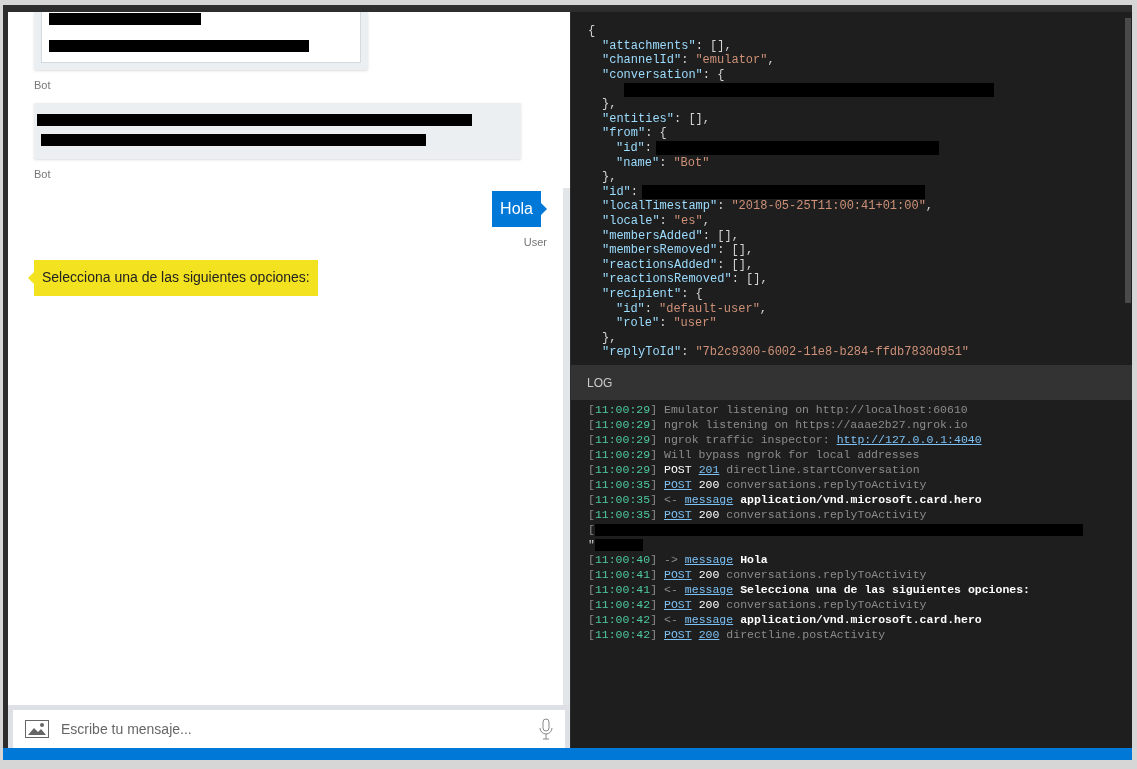 This screenshot has height=769, width=1137. I want to click on message-bubble: Selecciona una de las siguientes opciones:, so click(176, 277).